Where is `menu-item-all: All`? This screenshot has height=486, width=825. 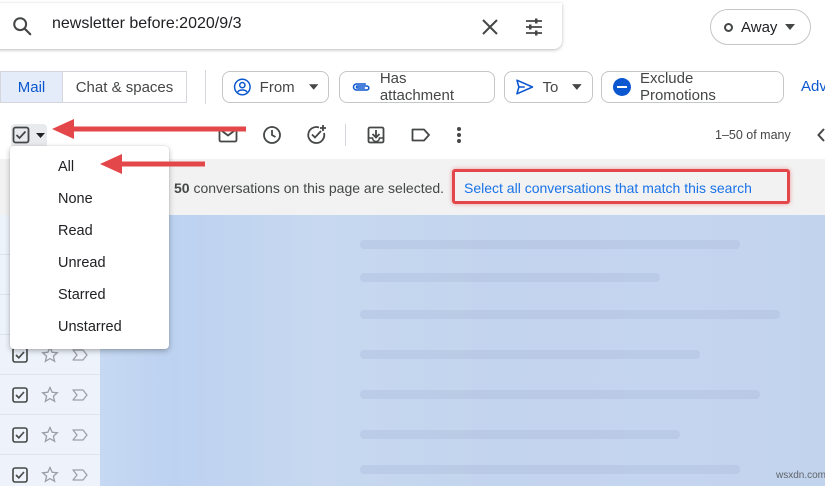
menu-item-all: All is located at coordinates (66, 167).